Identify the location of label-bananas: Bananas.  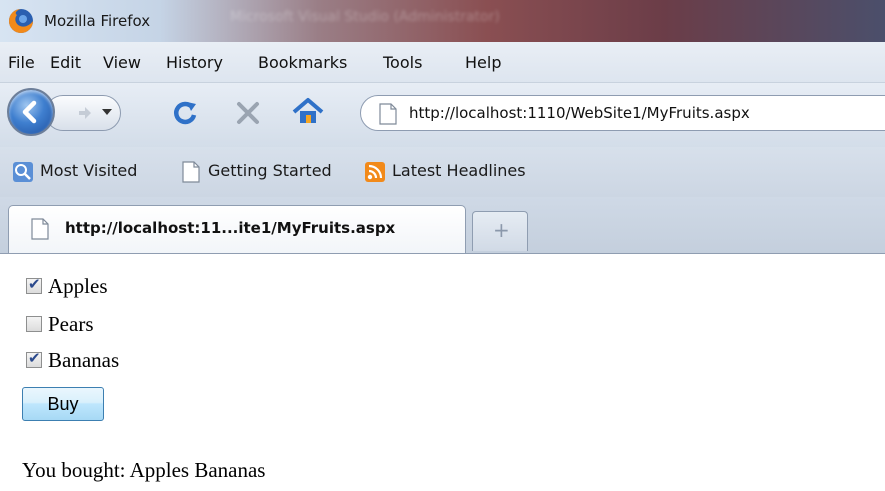
(83, 360).